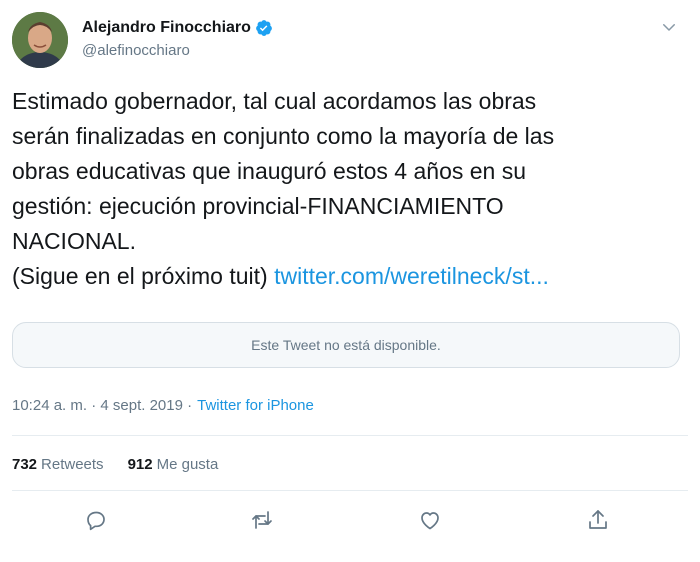 The width and height of the screenshot is (700, 562). I want to click on tweet-stats: 732 Retweets 912 Me gusta, so click(115, 464).